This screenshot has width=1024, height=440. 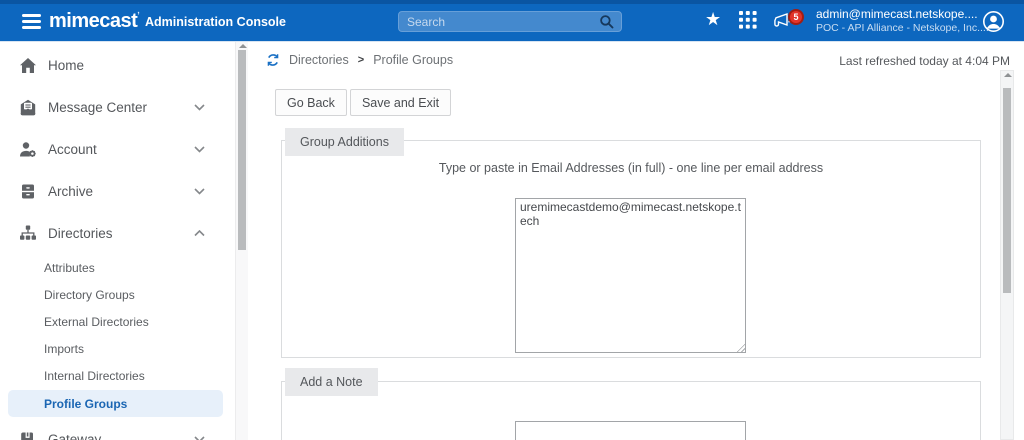 I want to click on account-gear-icon, so click(x=28, y=149).